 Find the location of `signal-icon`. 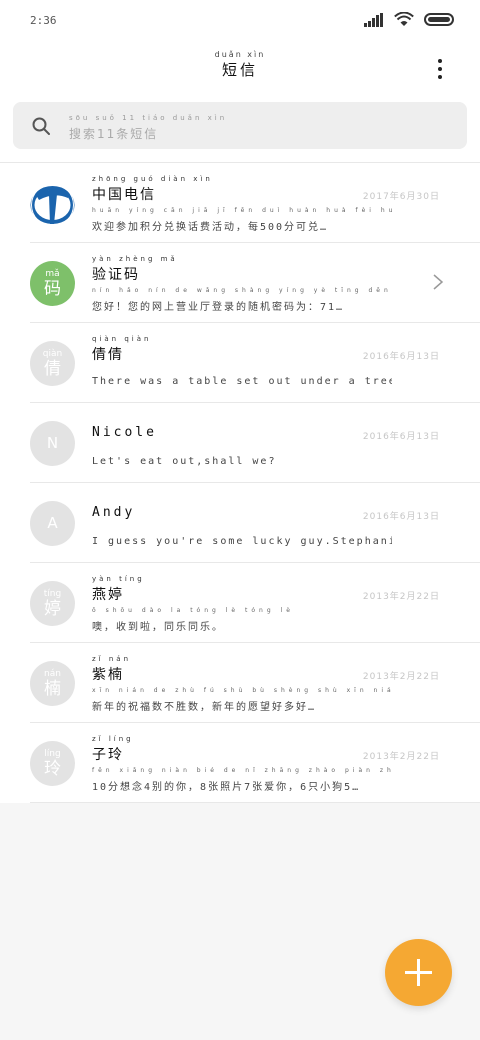

signal-icon is located at coordinates (373, 19).